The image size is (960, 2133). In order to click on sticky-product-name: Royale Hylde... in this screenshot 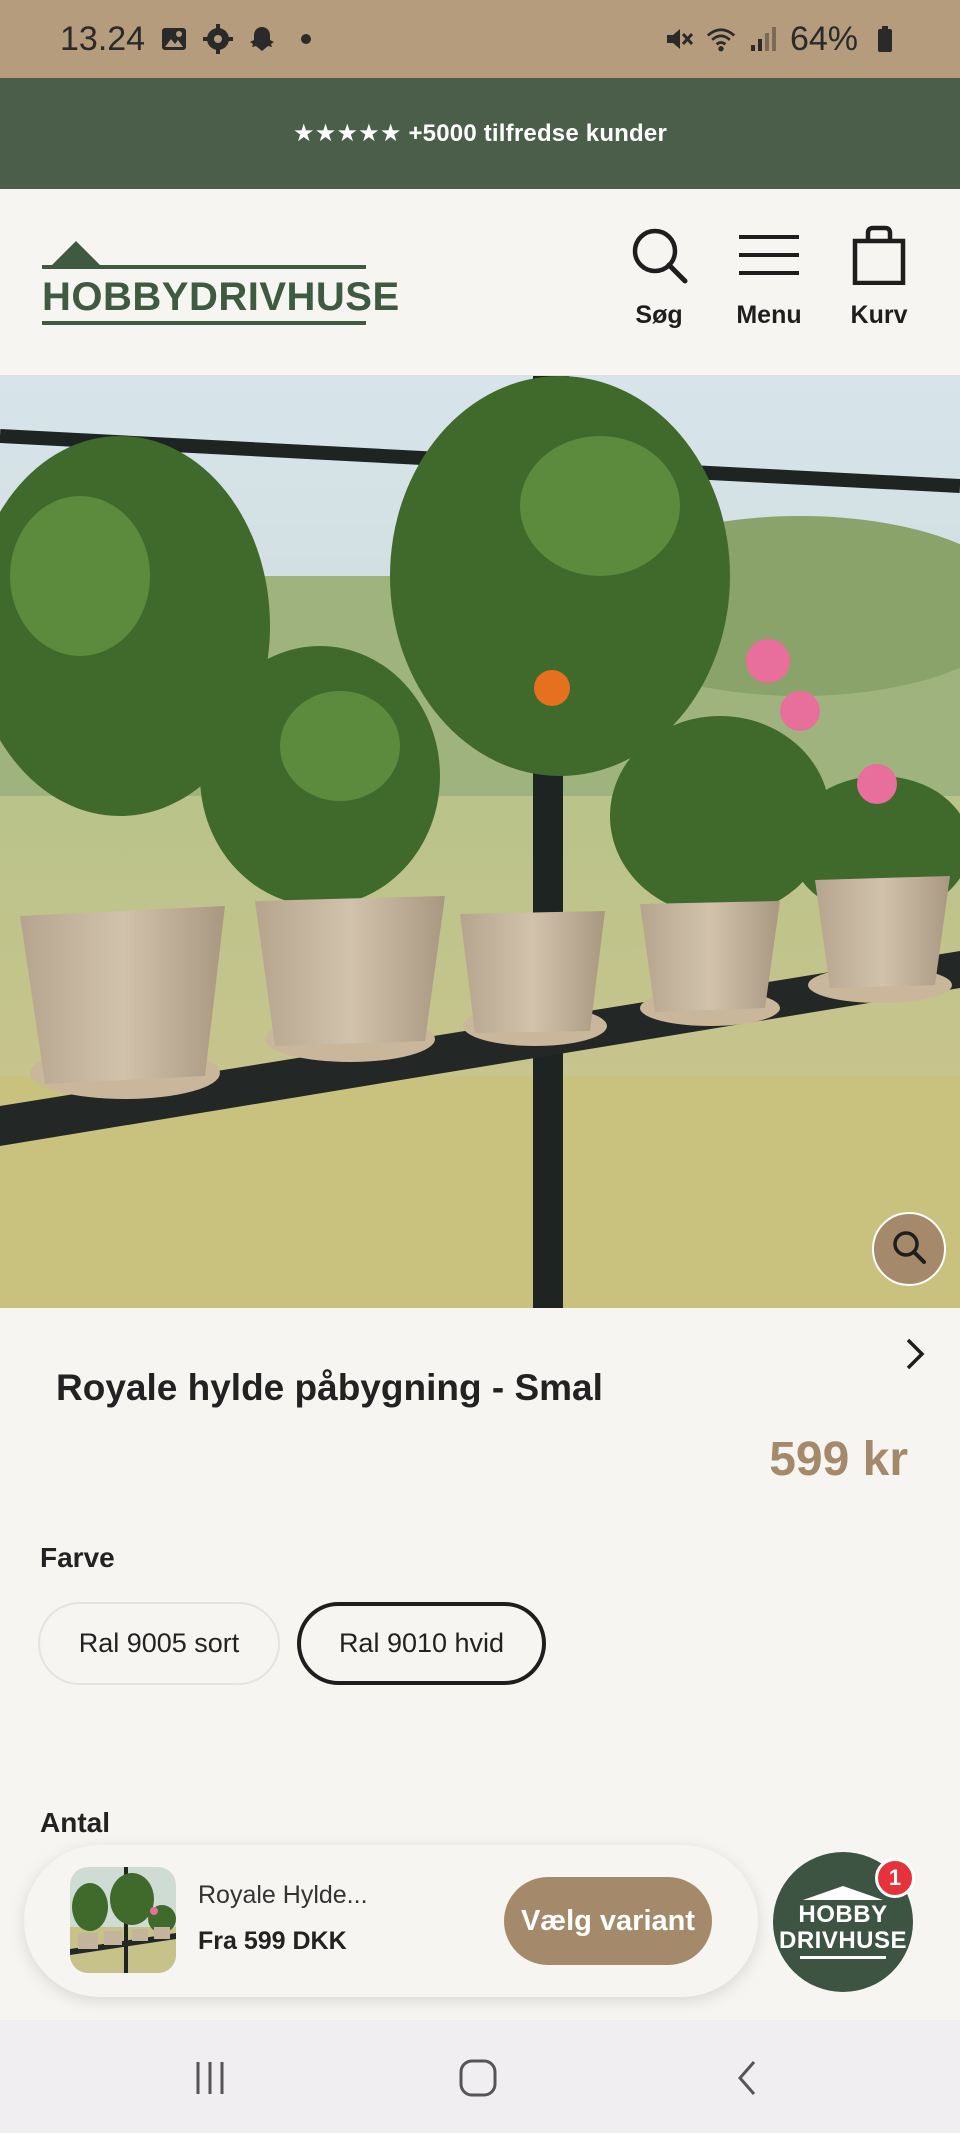, I will do `click(283, 1895)`.